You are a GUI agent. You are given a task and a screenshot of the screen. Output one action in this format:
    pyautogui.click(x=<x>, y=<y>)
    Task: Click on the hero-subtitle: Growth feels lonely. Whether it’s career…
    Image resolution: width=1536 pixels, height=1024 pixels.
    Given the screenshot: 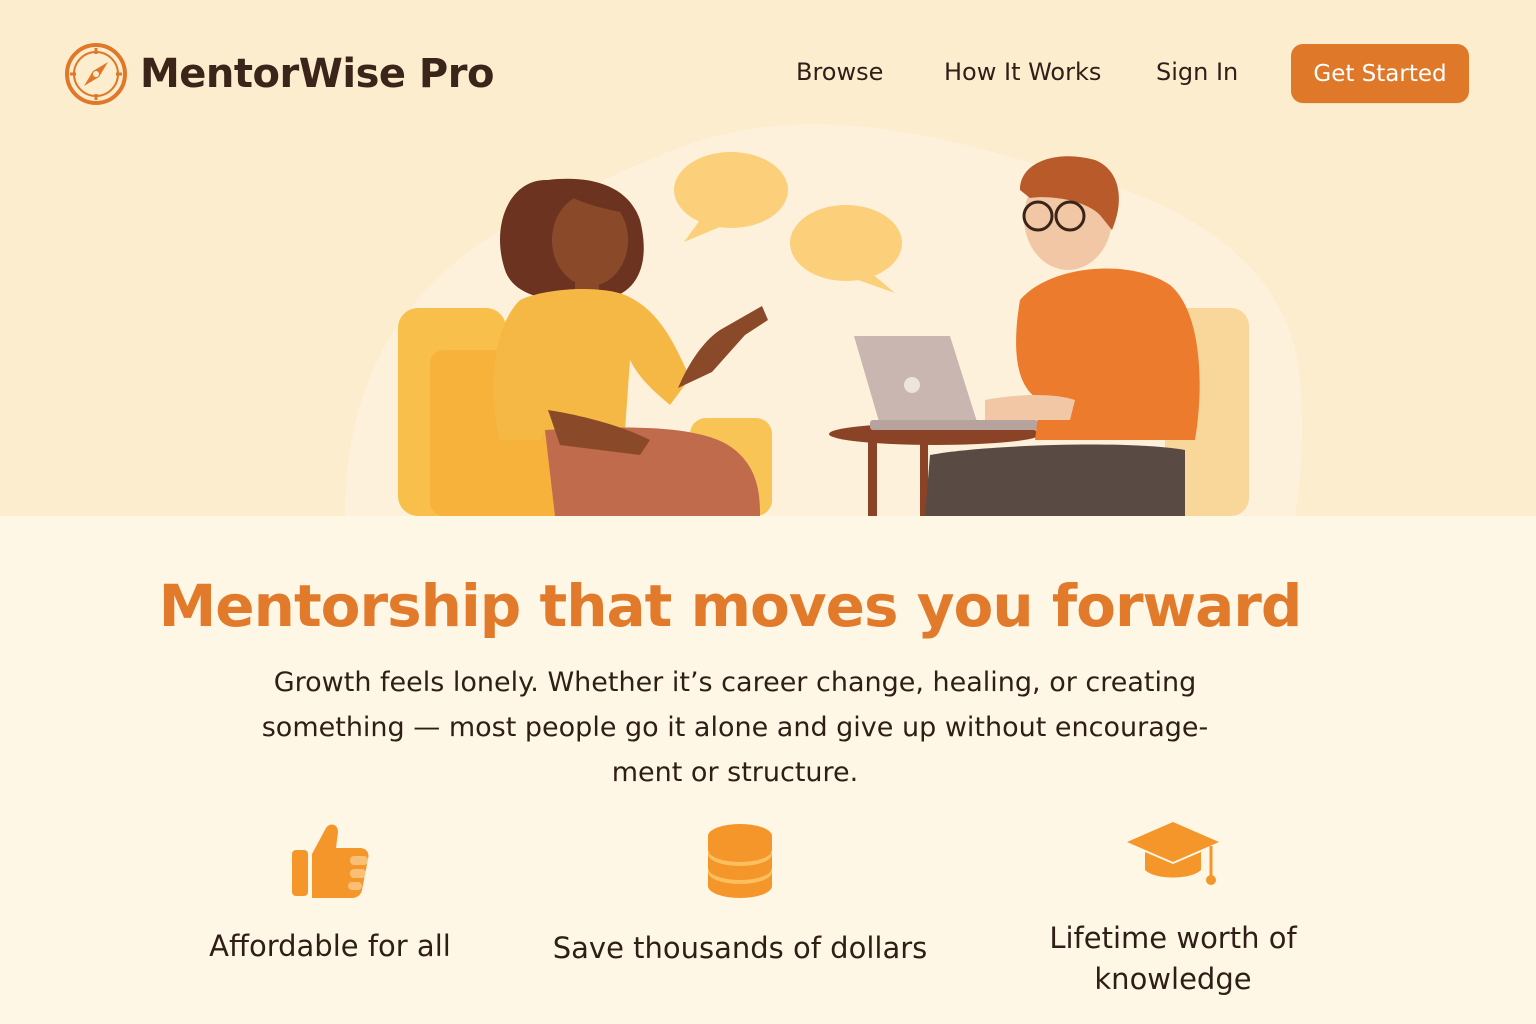 What is the action you would take?
    pyautogui.click(x=735, y=727)
    